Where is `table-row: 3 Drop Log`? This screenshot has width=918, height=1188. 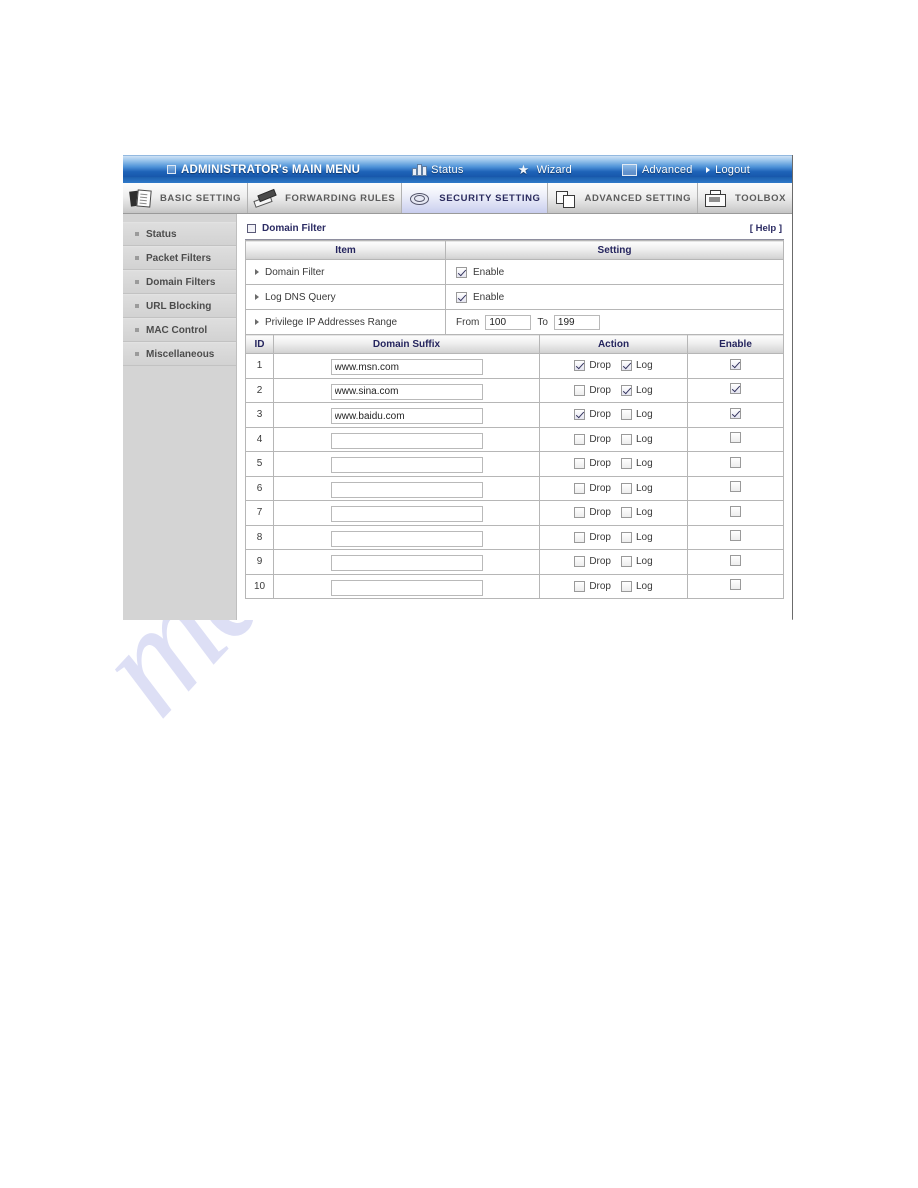 table-row: 3 Drop Log is located at coordinates (514, 415).